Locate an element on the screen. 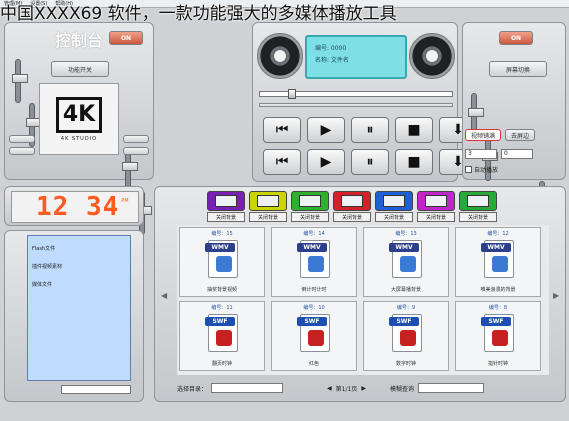  pause-button-2: ⏸ is located at coordinates (370, 162).